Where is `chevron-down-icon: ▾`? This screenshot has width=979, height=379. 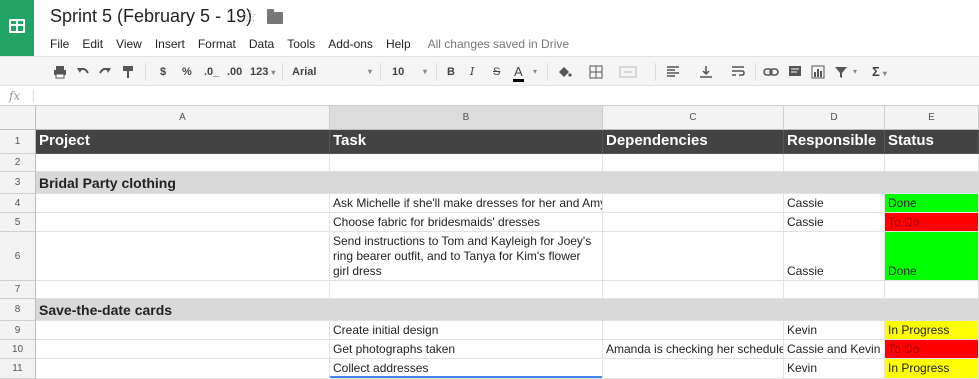
chevron-down-icon: ▾ is located at coordinates (535, 72).